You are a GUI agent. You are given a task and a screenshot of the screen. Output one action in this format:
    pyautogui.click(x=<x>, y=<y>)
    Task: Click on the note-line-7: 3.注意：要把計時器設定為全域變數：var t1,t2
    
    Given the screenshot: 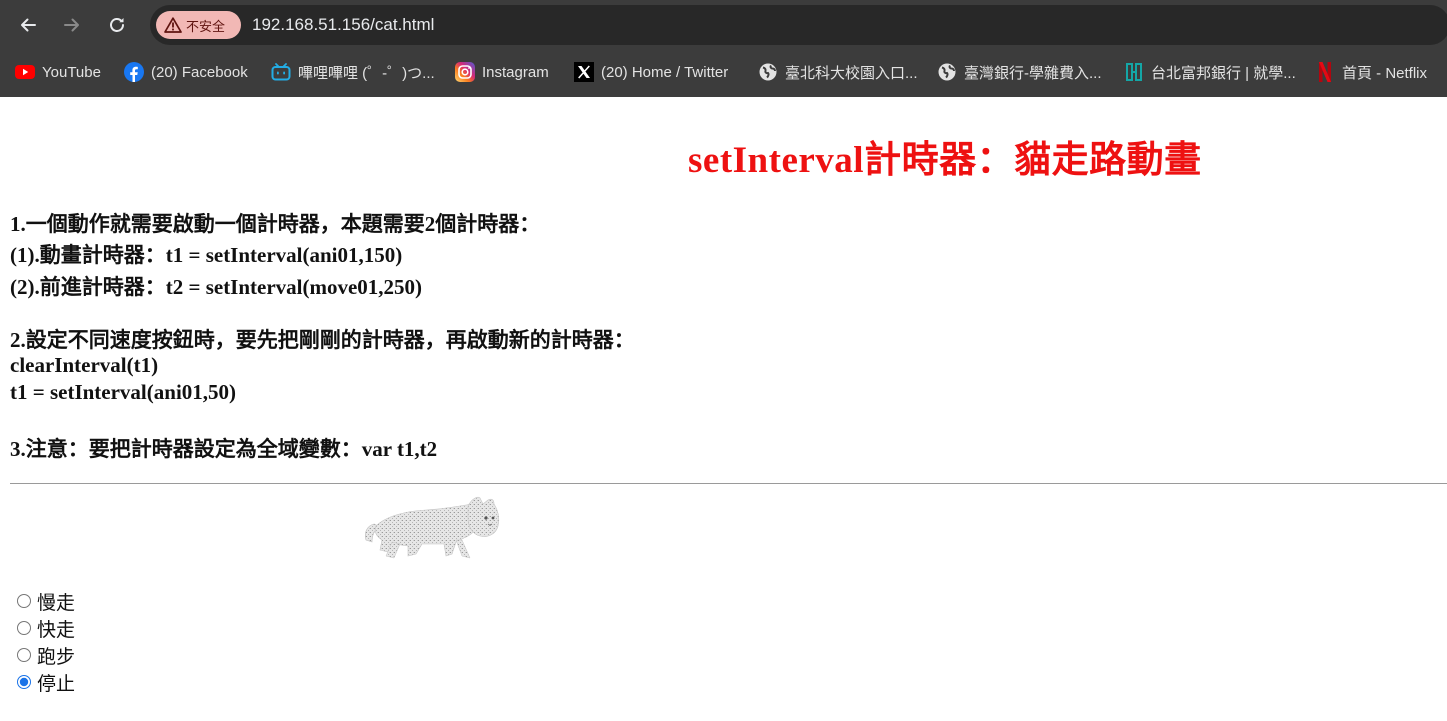 What is the action you would take?
    pyautogui.click(x=224, y=449)
    